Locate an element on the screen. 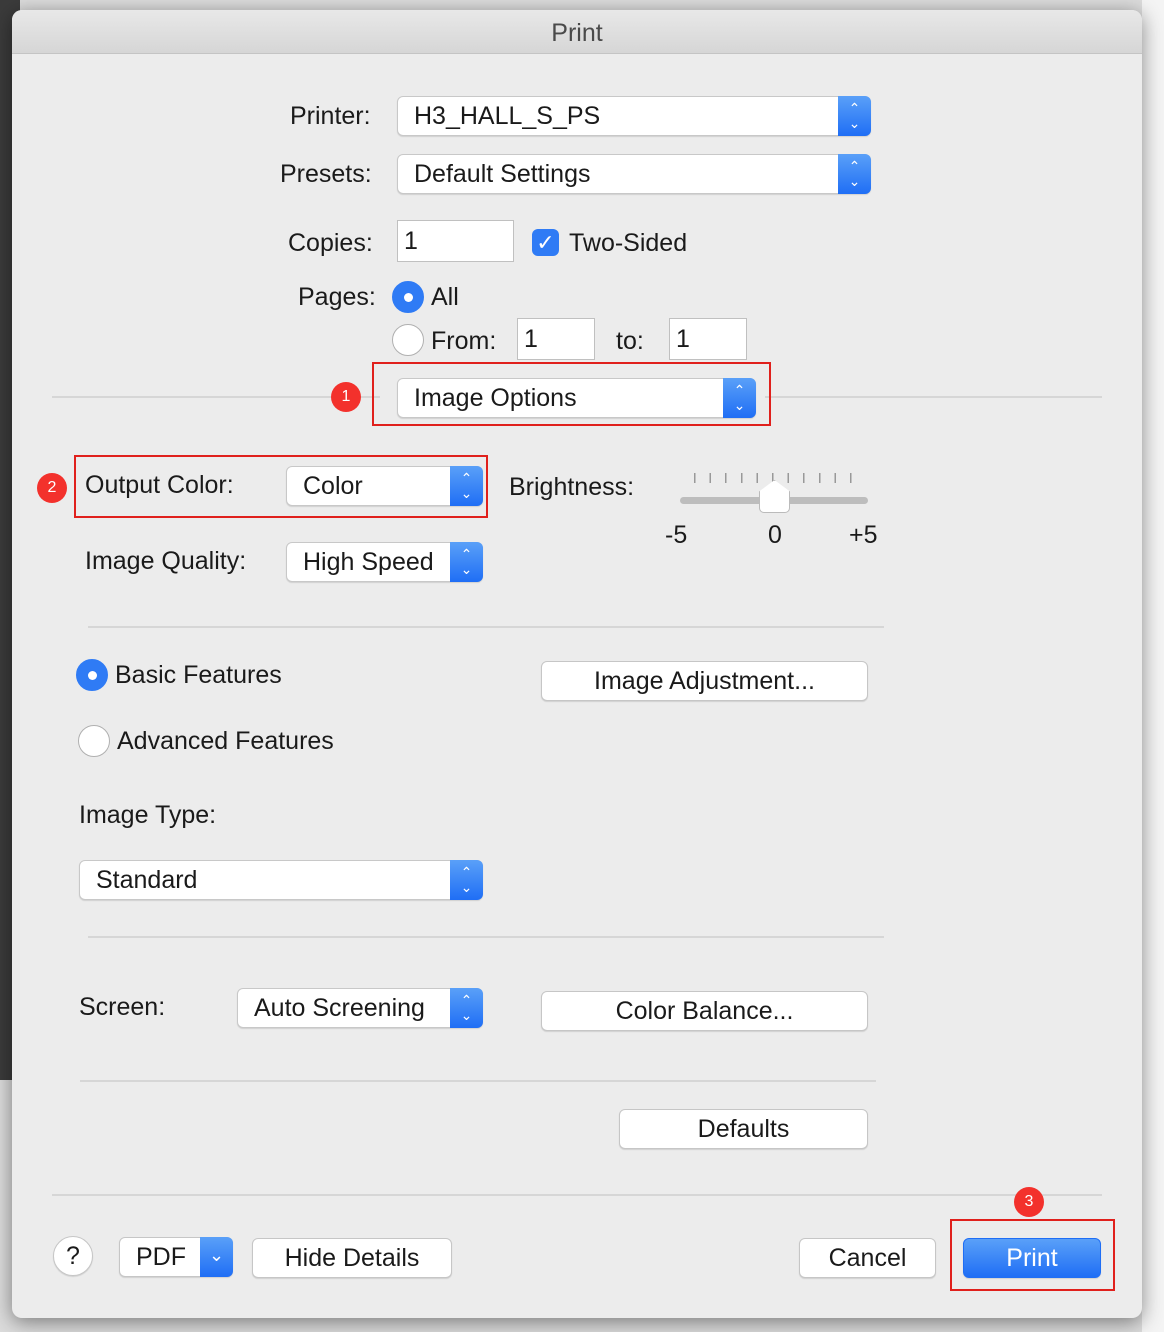  advanced-features-label: Advanced Features is located at coordinates (225, 741).